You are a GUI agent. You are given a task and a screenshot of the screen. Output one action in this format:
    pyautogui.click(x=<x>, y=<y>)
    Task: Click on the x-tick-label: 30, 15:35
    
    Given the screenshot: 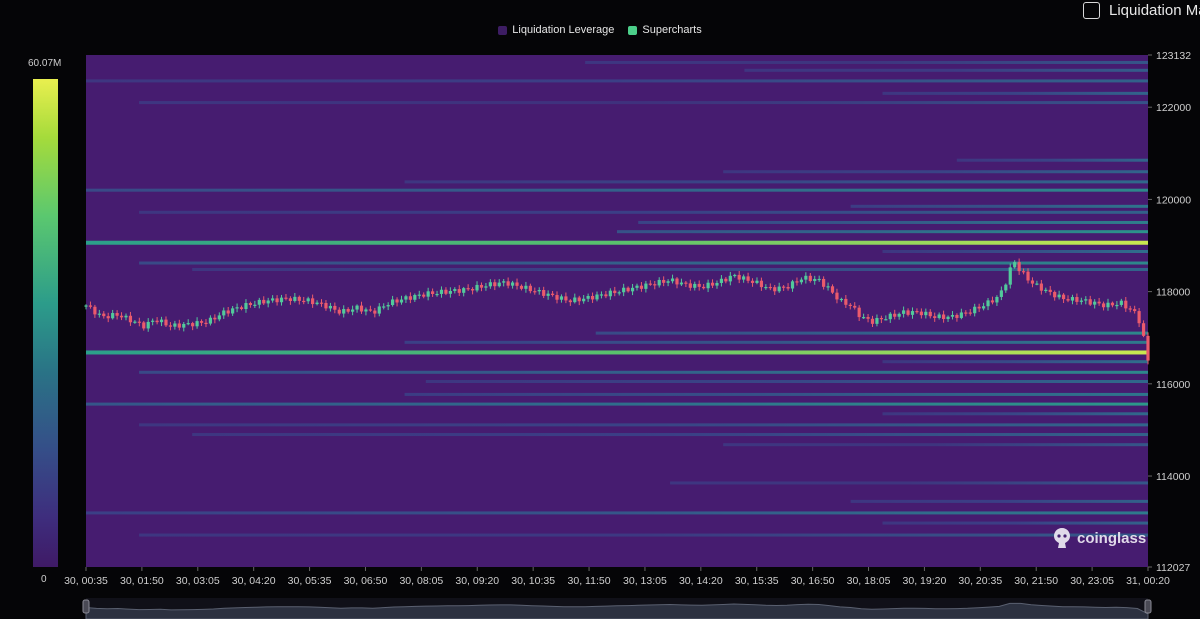 What is the action you would take?
    pyautogui.click(x=757, y=581)
    